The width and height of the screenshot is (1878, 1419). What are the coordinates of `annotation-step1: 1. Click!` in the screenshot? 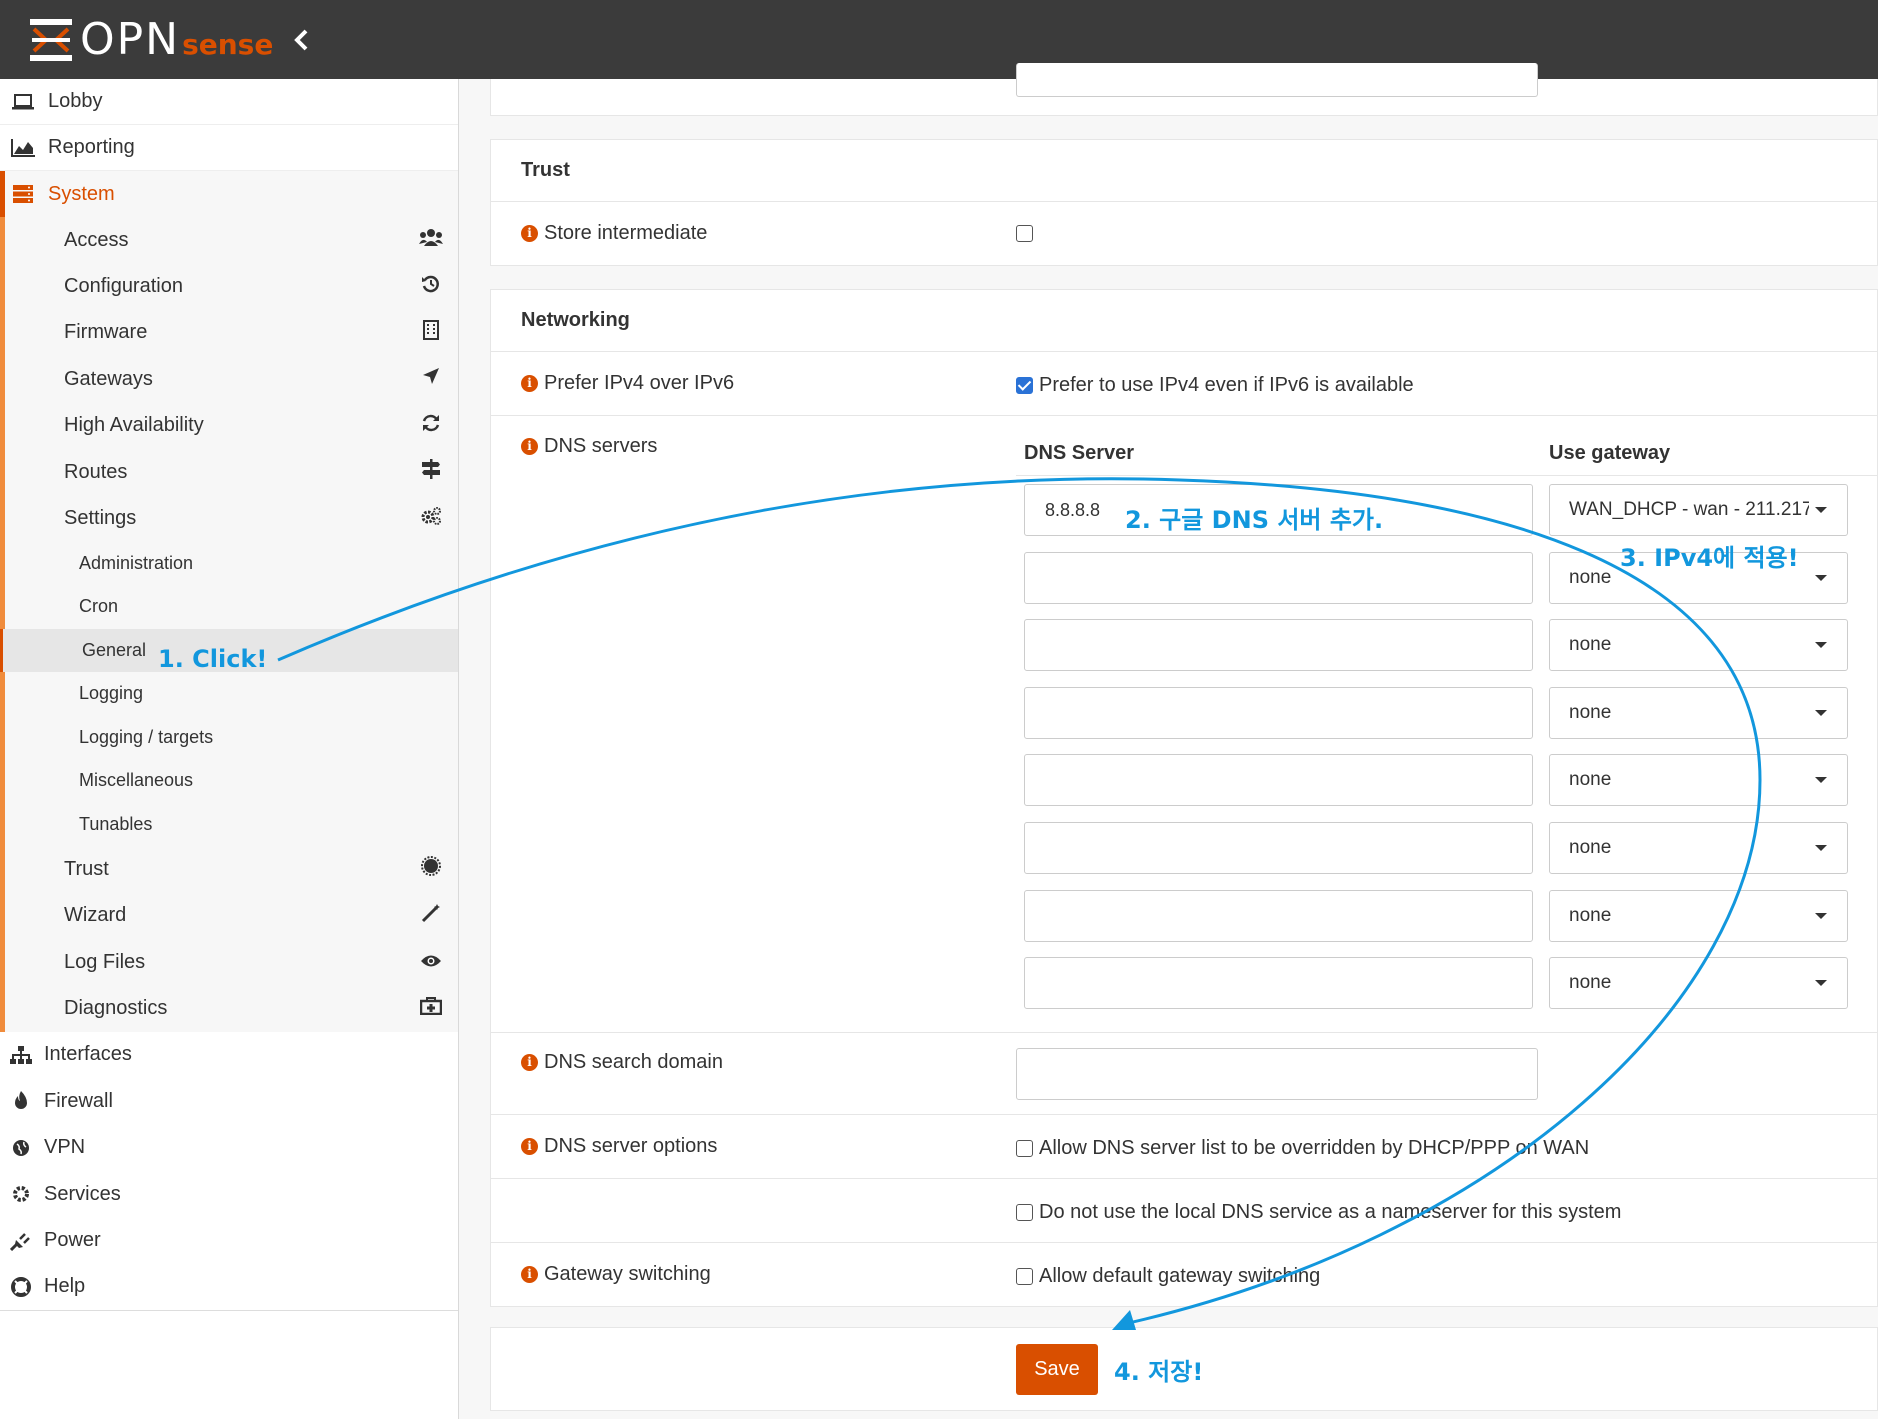 It's located at (213, 659).